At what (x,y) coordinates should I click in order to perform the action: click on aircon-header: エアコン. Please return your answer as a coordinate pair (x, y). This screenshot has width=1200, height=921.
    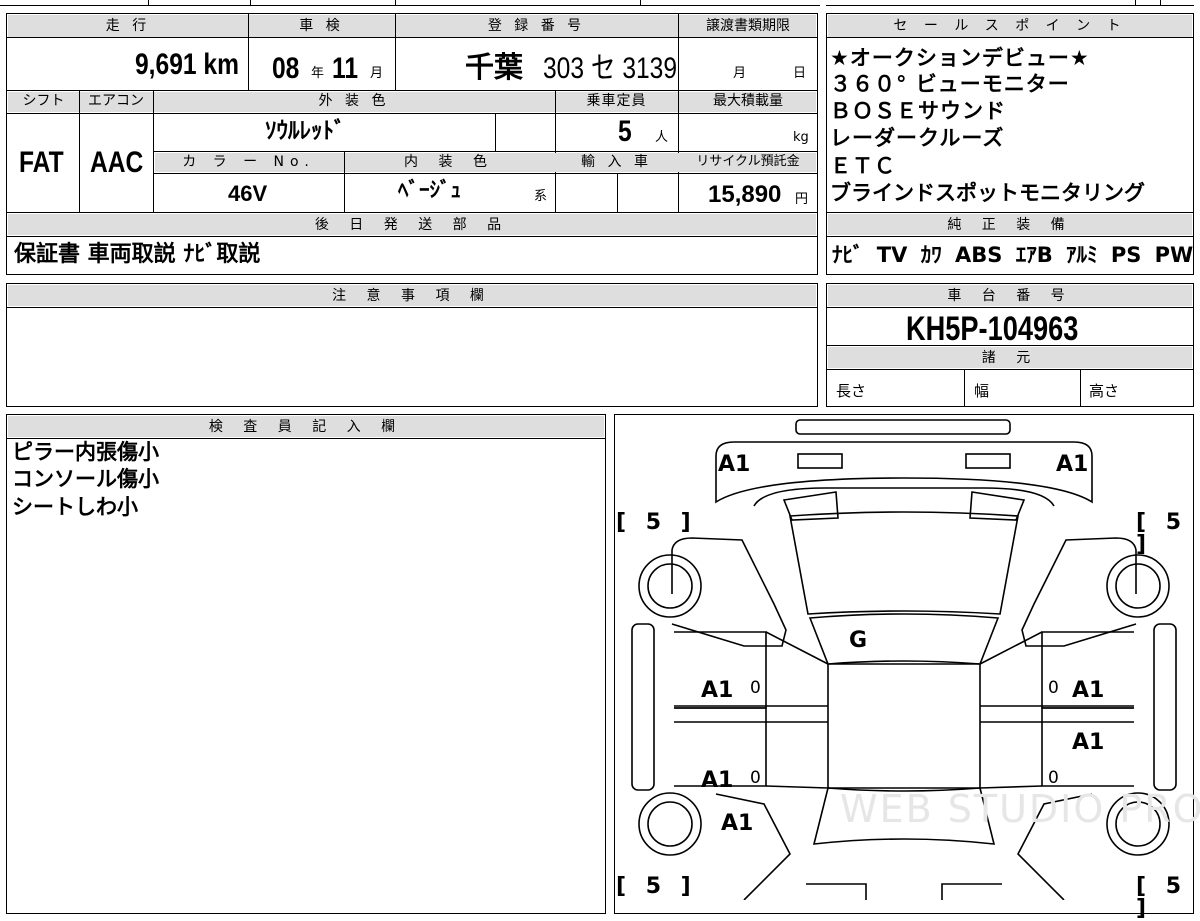
    Looking at the image, I should click on (116, 101).